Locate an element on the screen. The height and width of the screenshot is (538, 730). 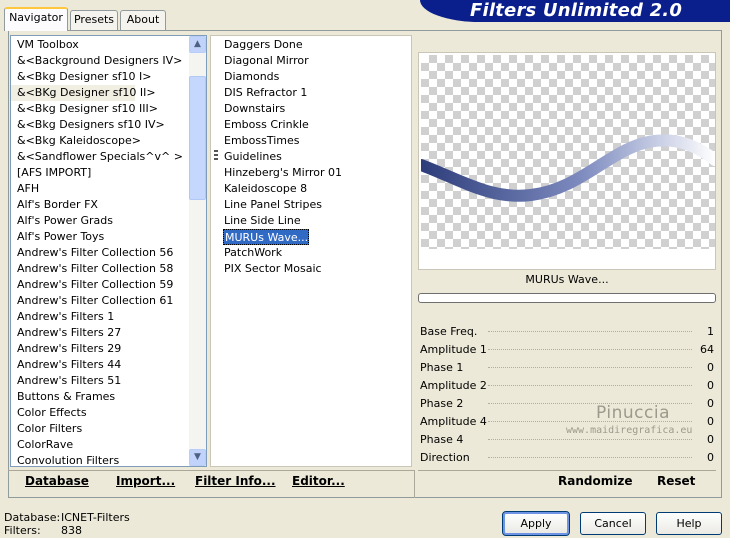
param-row: Amplitude 2 0 is located at coordinates (567, 386).